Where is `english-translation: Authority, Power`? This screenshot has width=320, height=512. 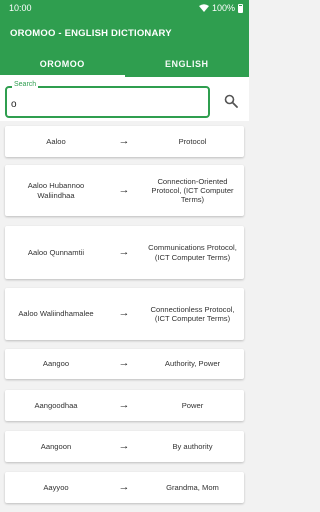 english-translation: Authority, Power is located at coordinates (192, 364).